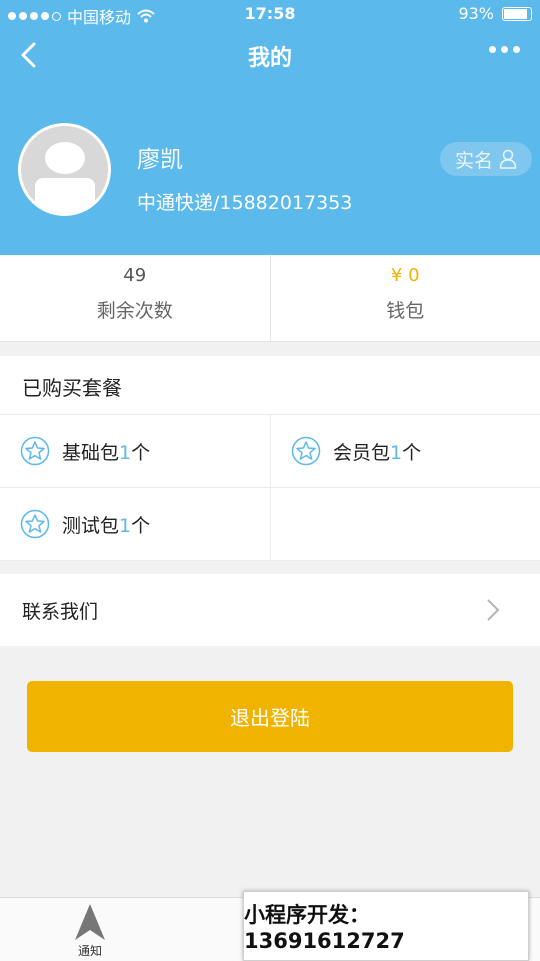 This screenshot has width=540, height=961. Describe the element at coordinates (405, 275) in the screenshot. I see `stat-wallet-value: ¥ 0` at that location.